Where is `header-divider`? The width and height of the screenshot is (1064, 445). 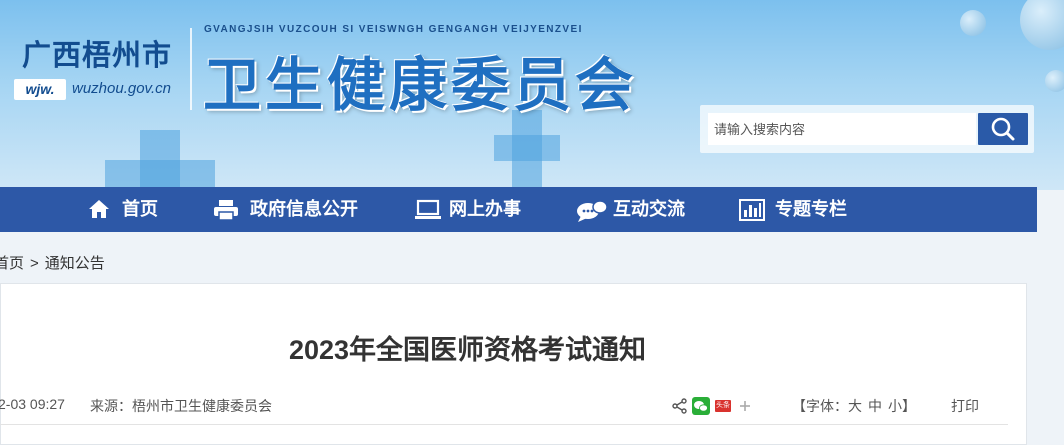
header-divider is located at coordinates (191, 69).